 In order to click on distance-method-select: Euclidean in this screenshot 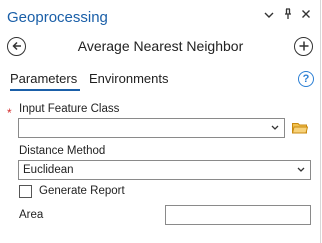, I will do `click(164, 170)`.